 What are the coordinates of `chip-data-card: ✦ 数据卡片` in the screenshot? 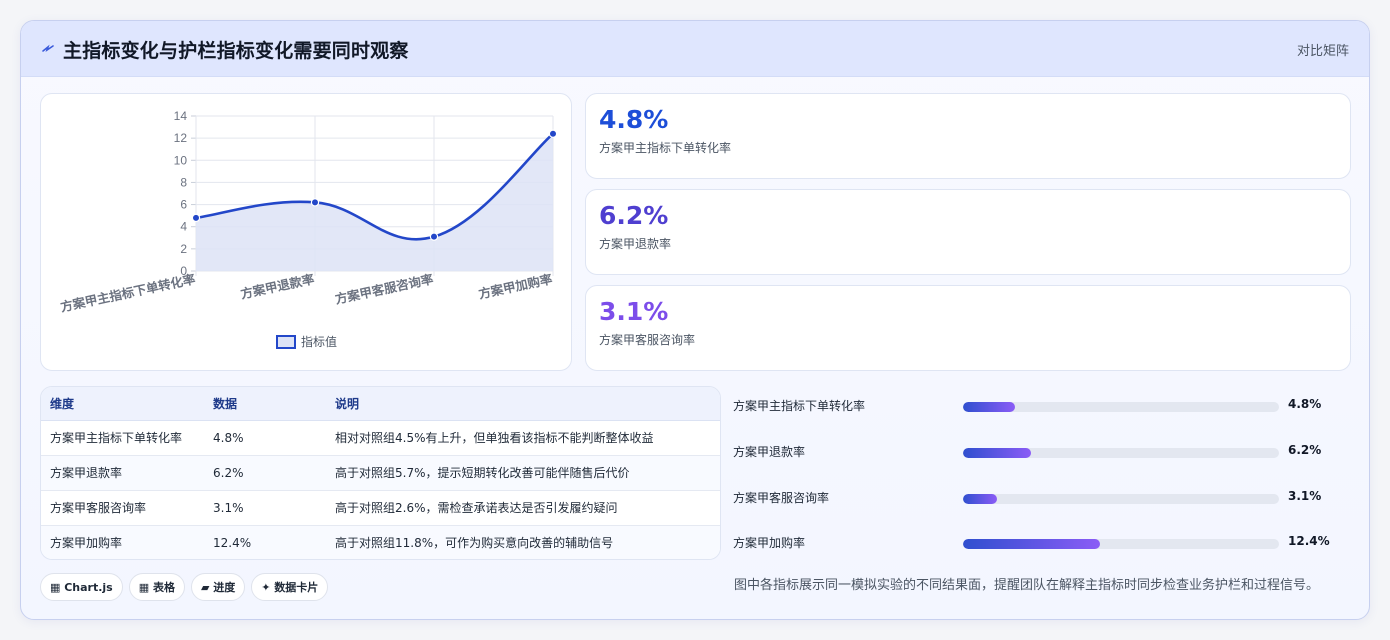 It's located at (290, 587).